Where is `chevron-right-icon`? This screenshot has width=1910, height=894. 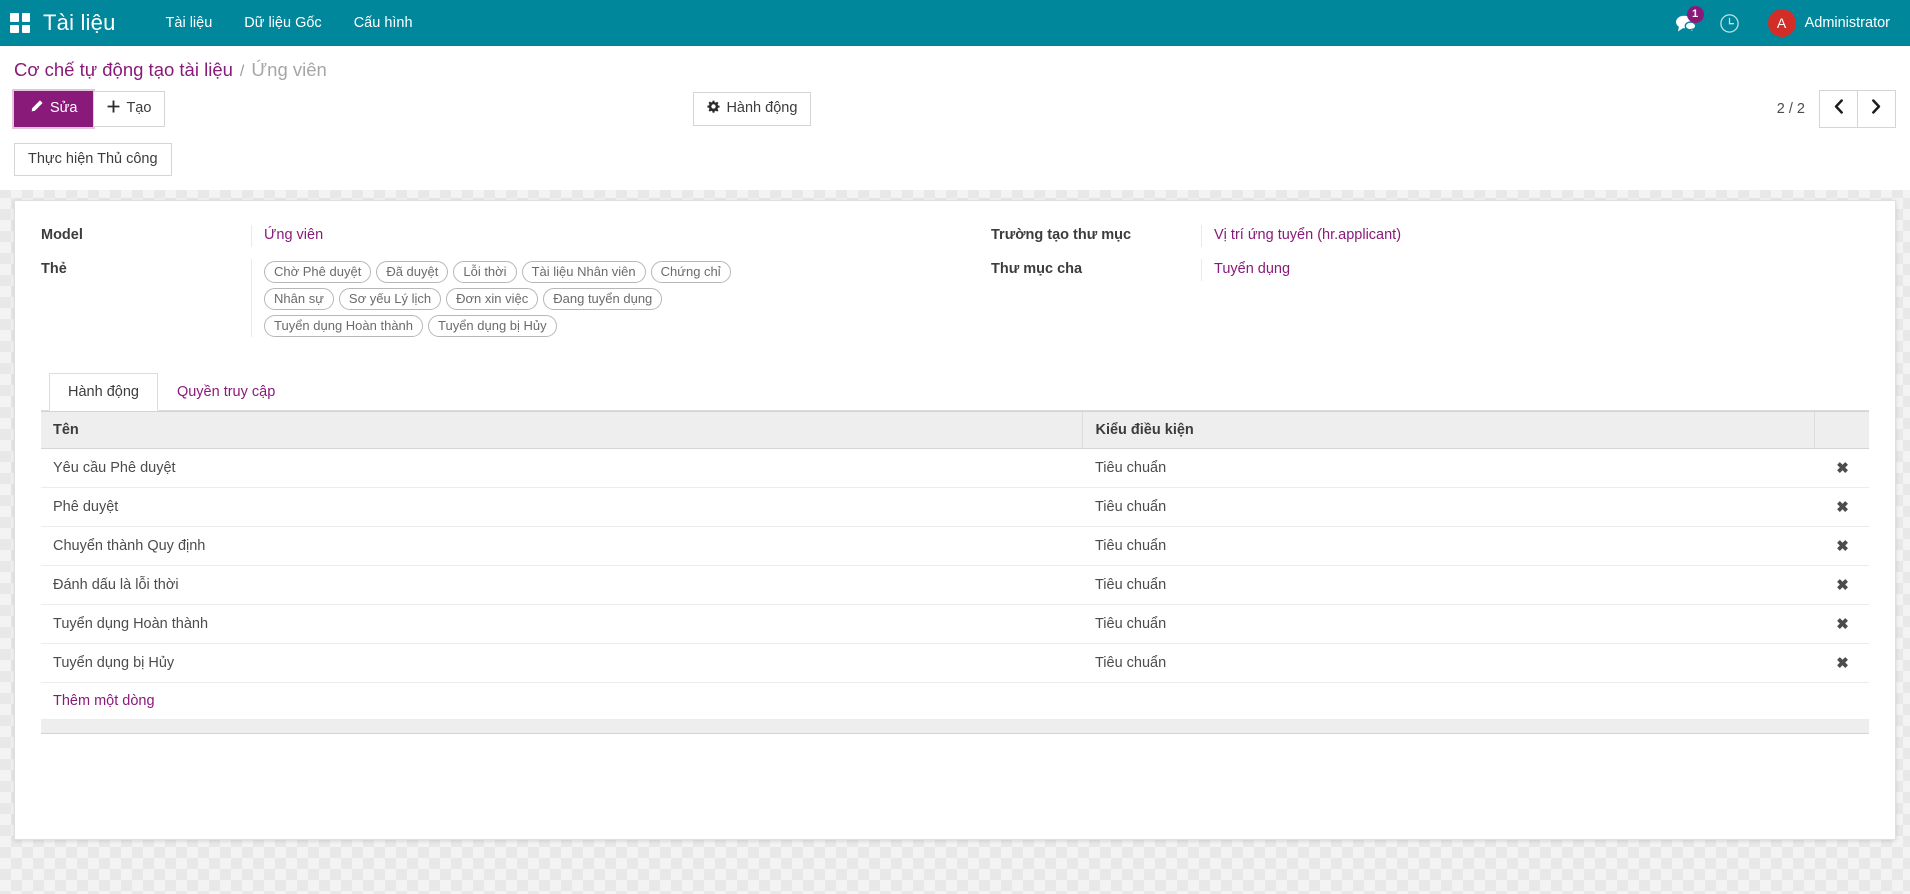 chevron-right-icon is located at coordinates (1876, 109).